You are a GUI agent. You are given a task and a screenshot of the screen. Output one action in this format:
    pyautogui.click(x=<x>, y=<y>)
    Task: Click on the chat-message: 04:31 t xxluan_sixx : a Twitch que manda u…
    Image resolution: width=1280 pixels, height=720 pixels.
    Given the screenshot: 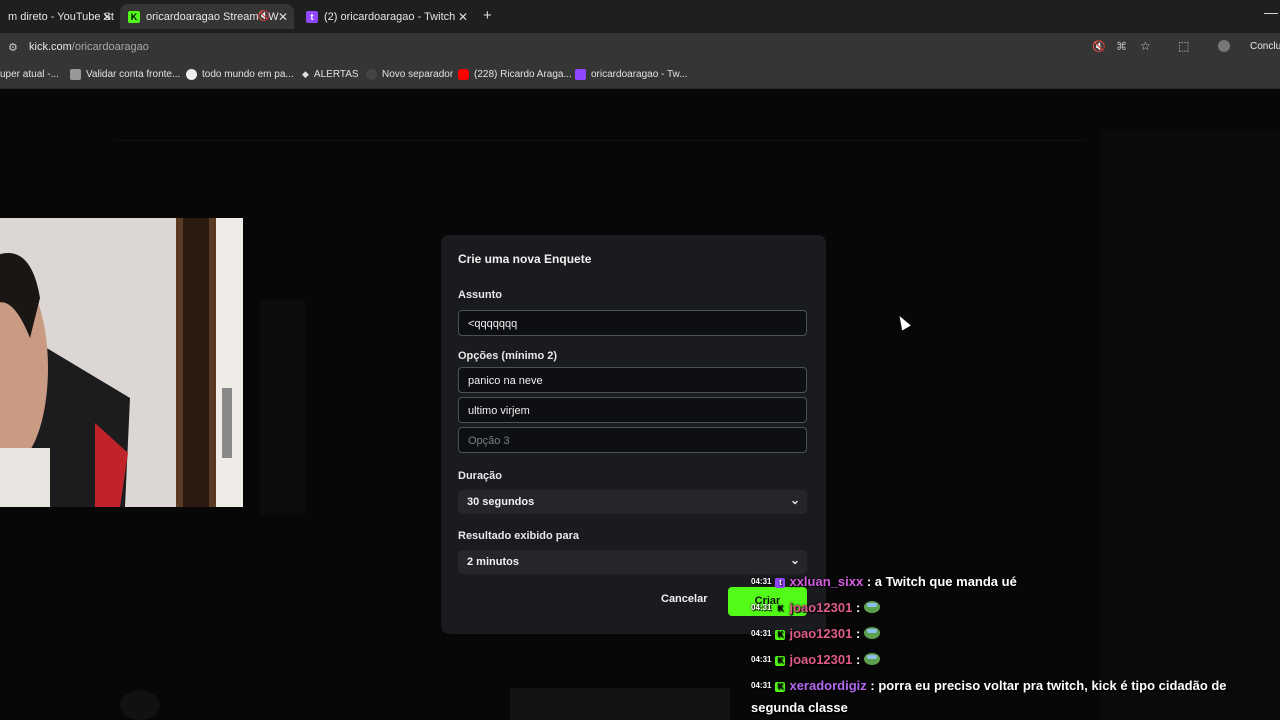 What is the action you would take?
    pyautogui.click(x=884, y=581)
    